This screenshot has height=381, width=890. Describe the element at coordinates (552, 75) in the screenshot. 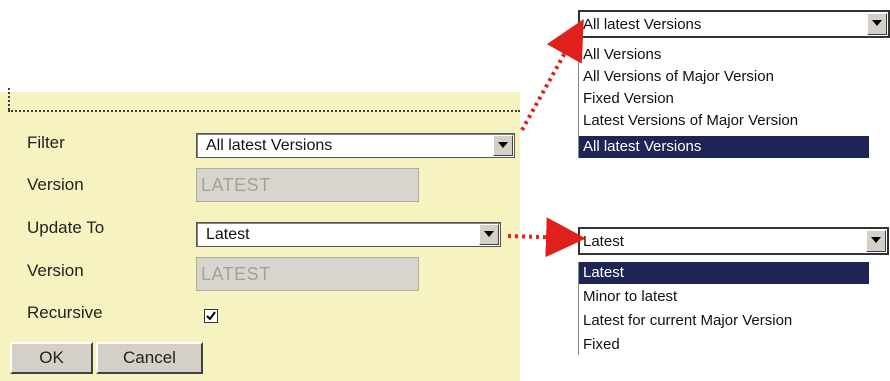

I see `connector-arrow-filter` at that location.